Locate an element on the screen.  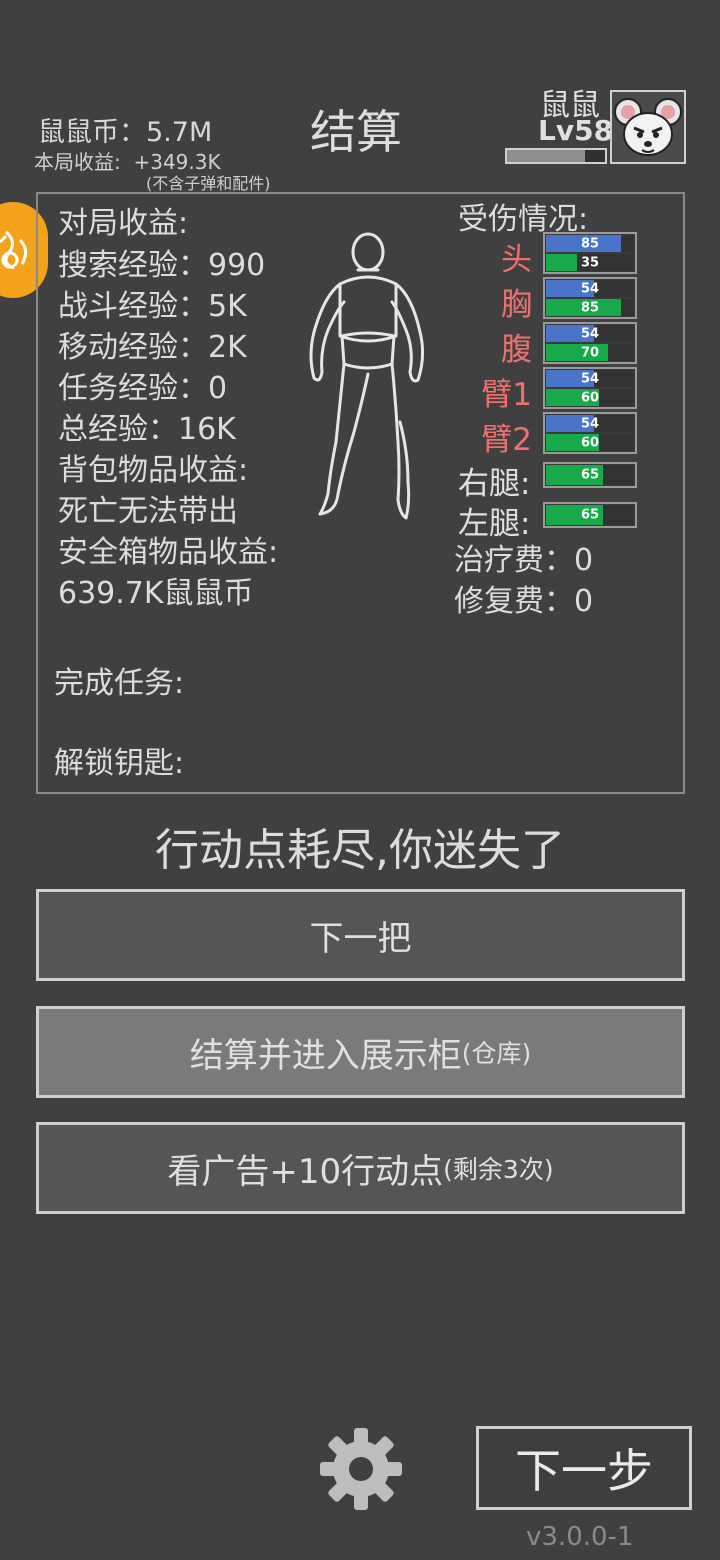
hp-segment: 85 is located at coordinates (590, 307).